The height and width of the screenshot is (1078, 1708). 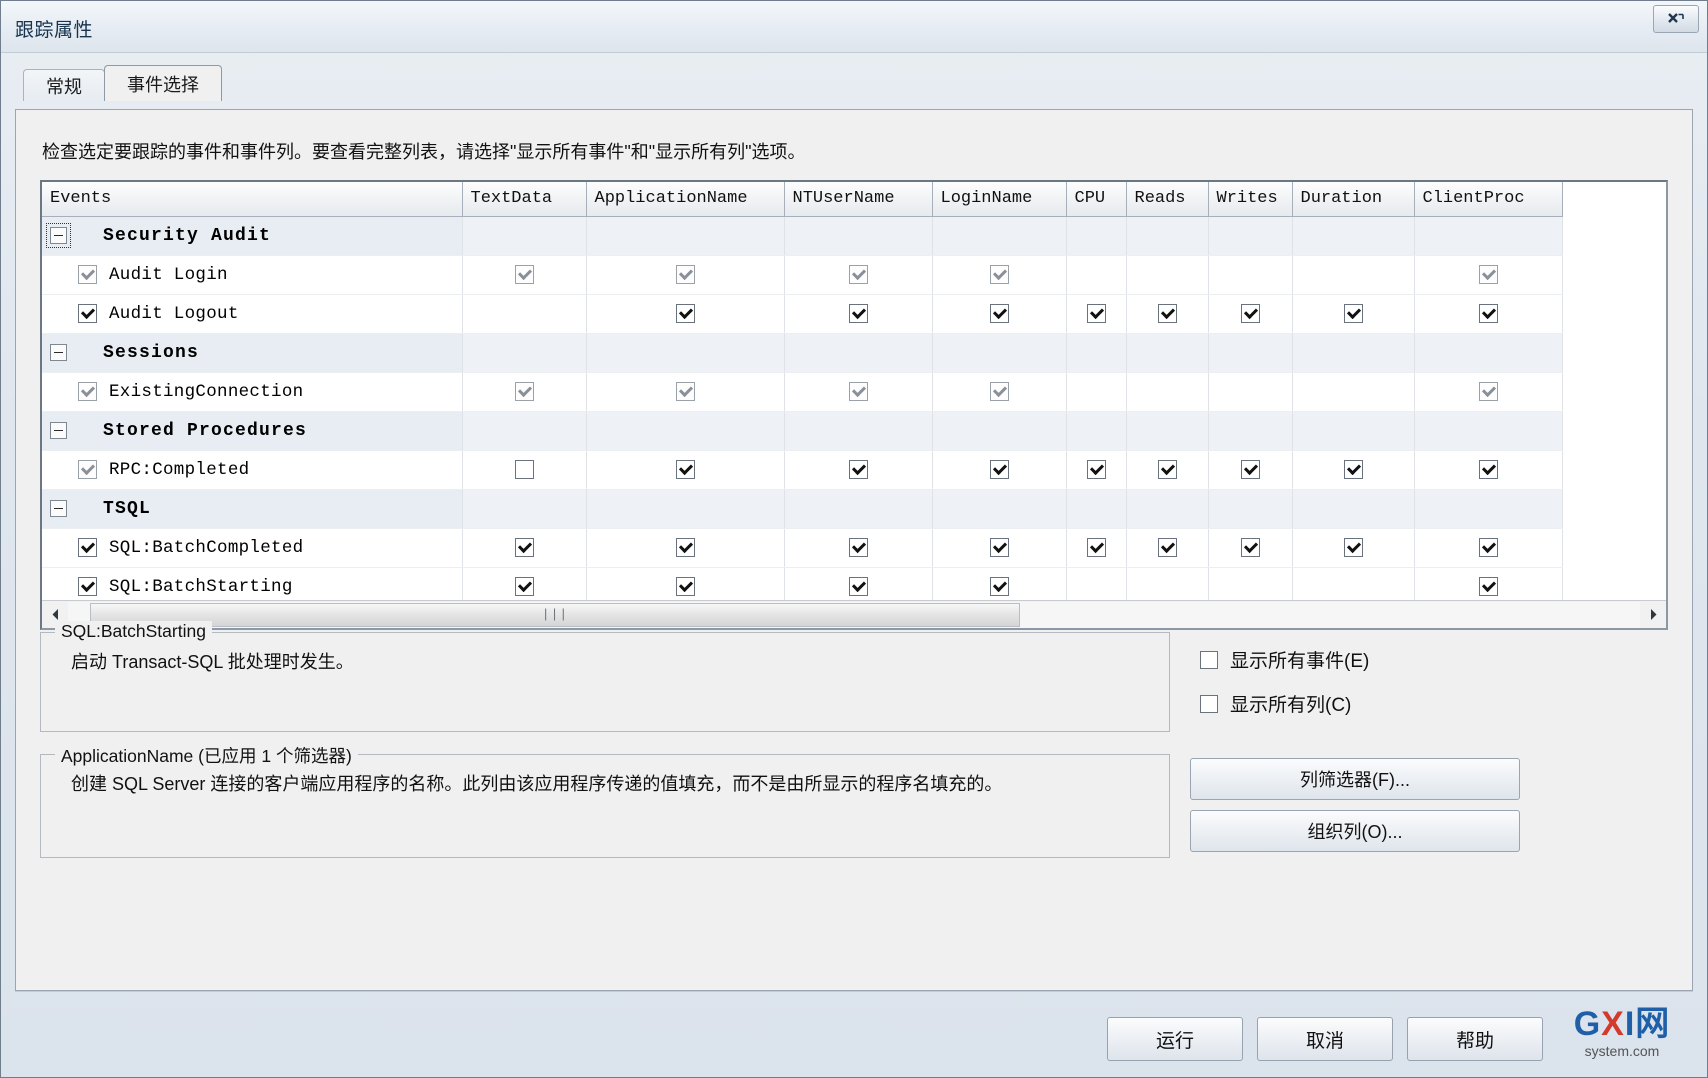 I want to click on col-header-reads: Reads, so click(x=1167, y=199).